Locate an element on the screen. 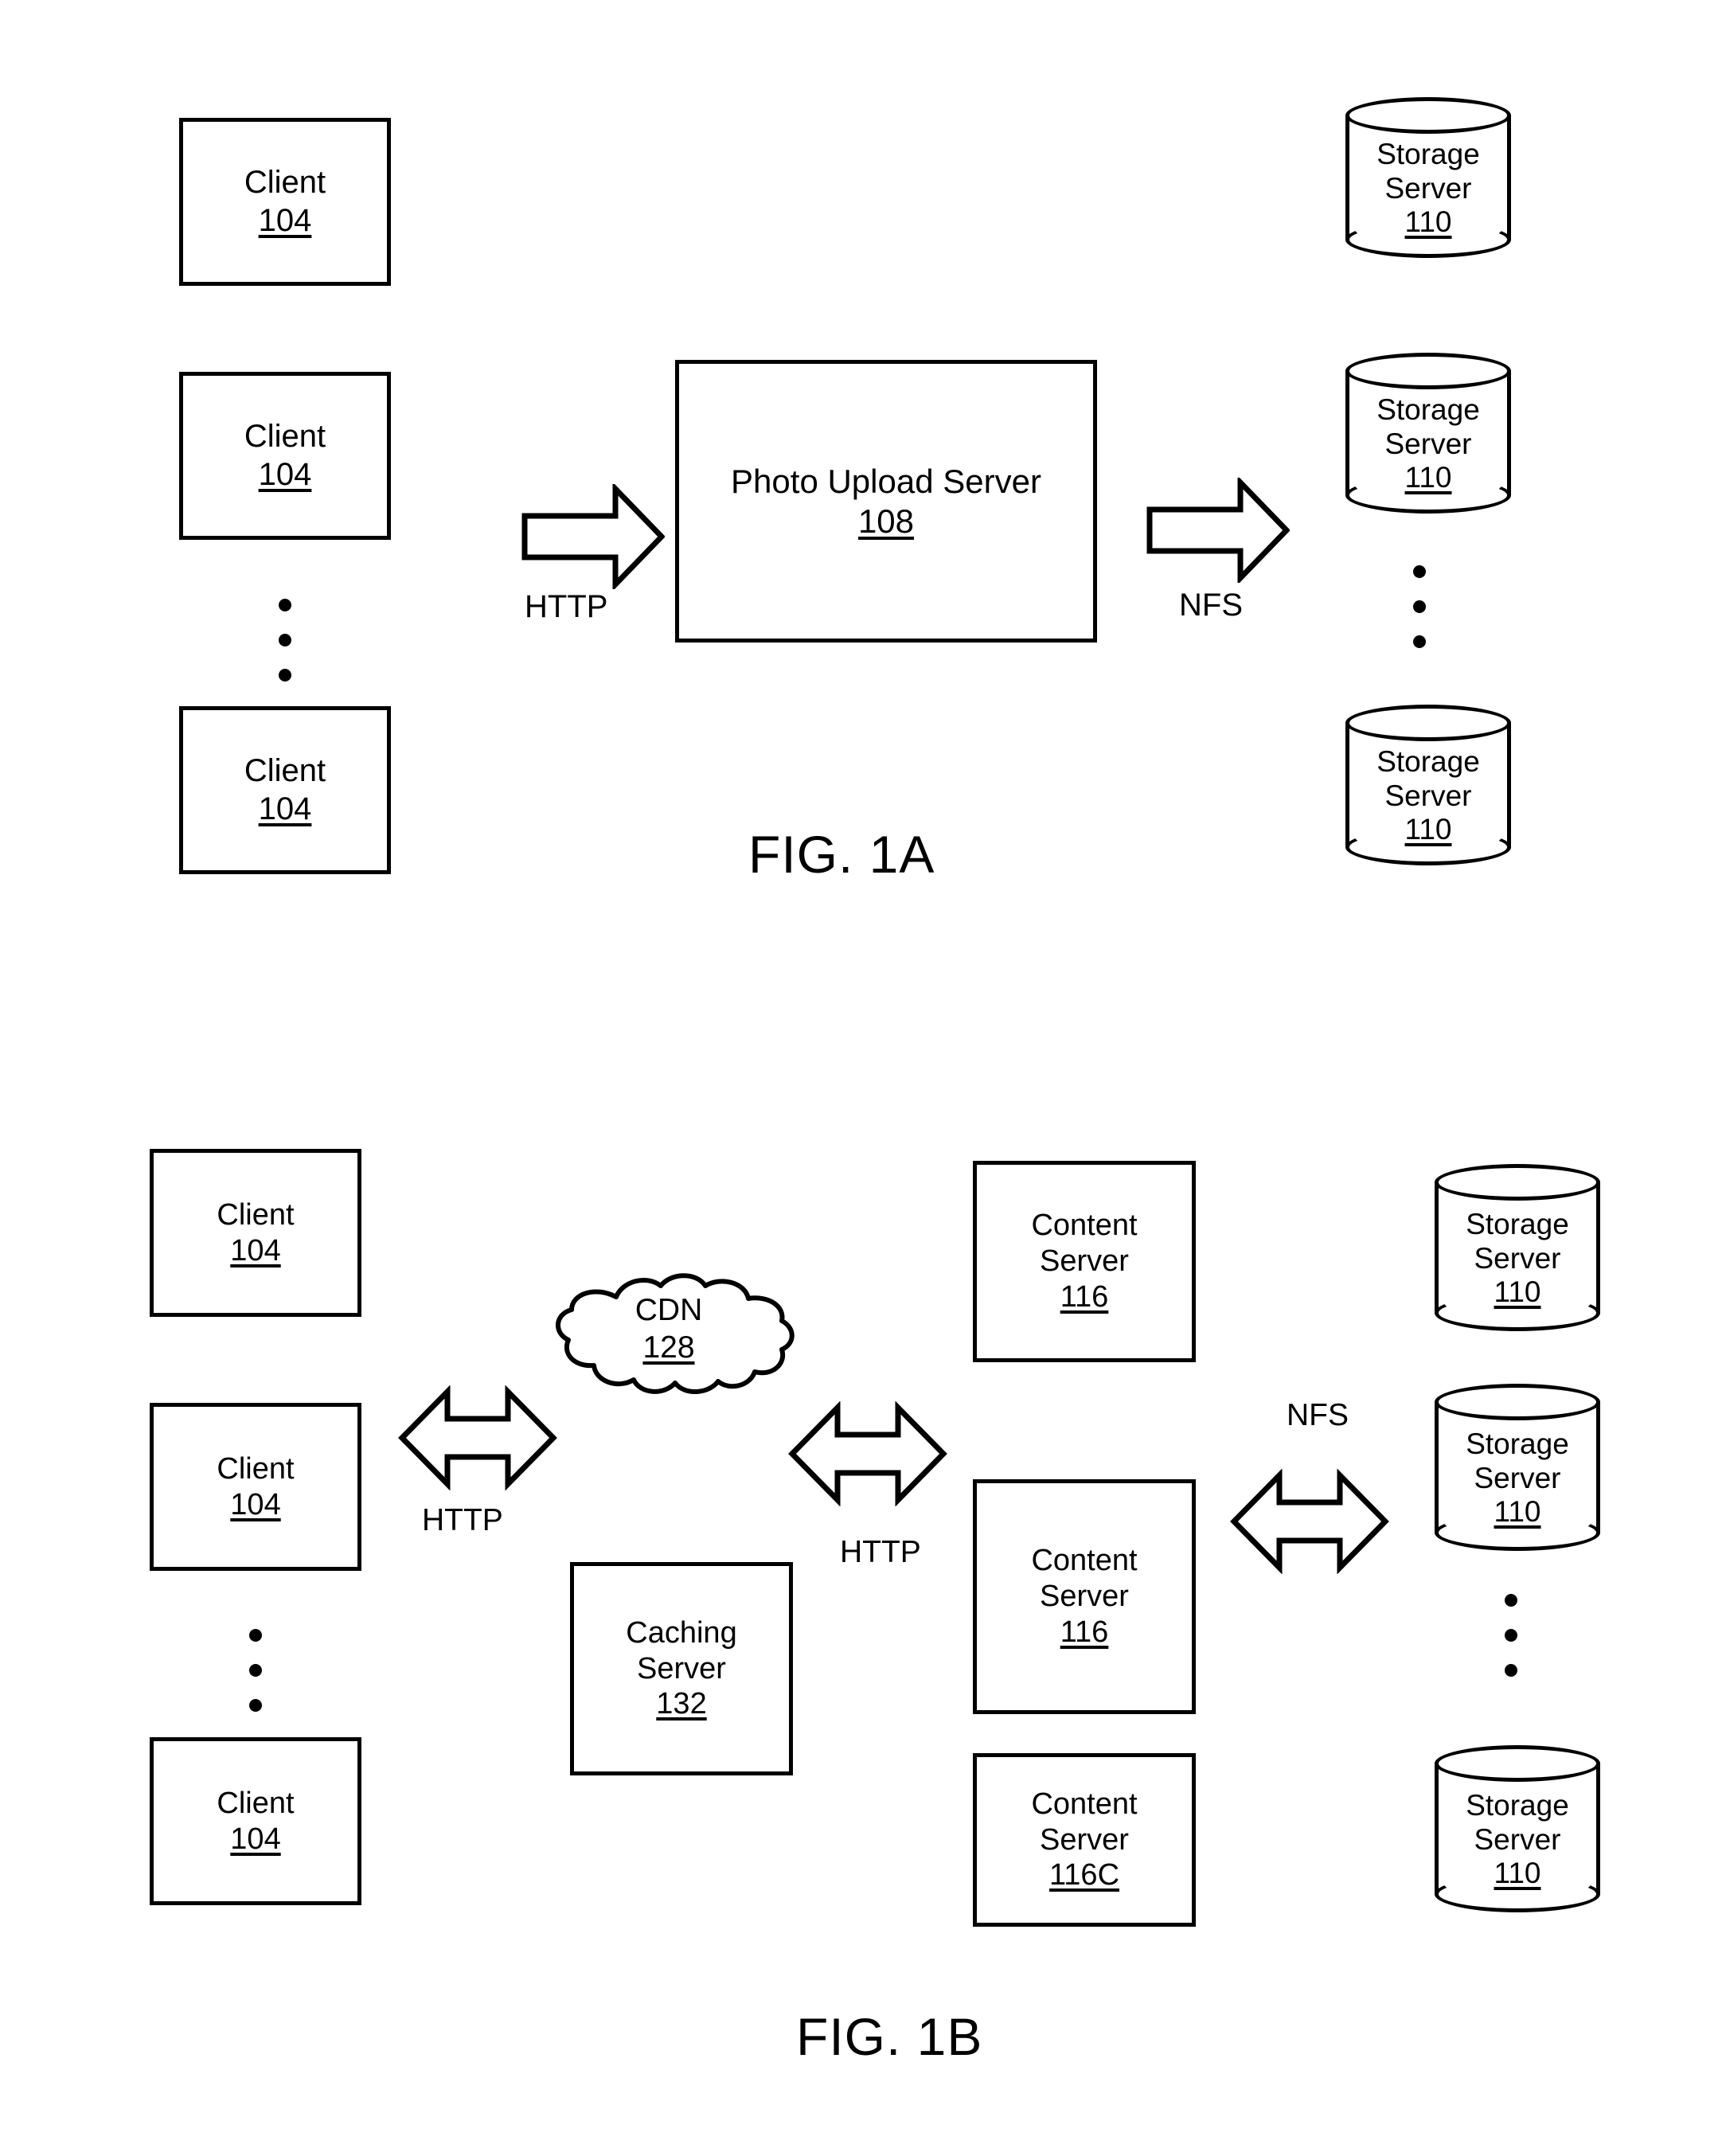  client-box-1b-2: Client 104 is located at coordinates (255, 1487).